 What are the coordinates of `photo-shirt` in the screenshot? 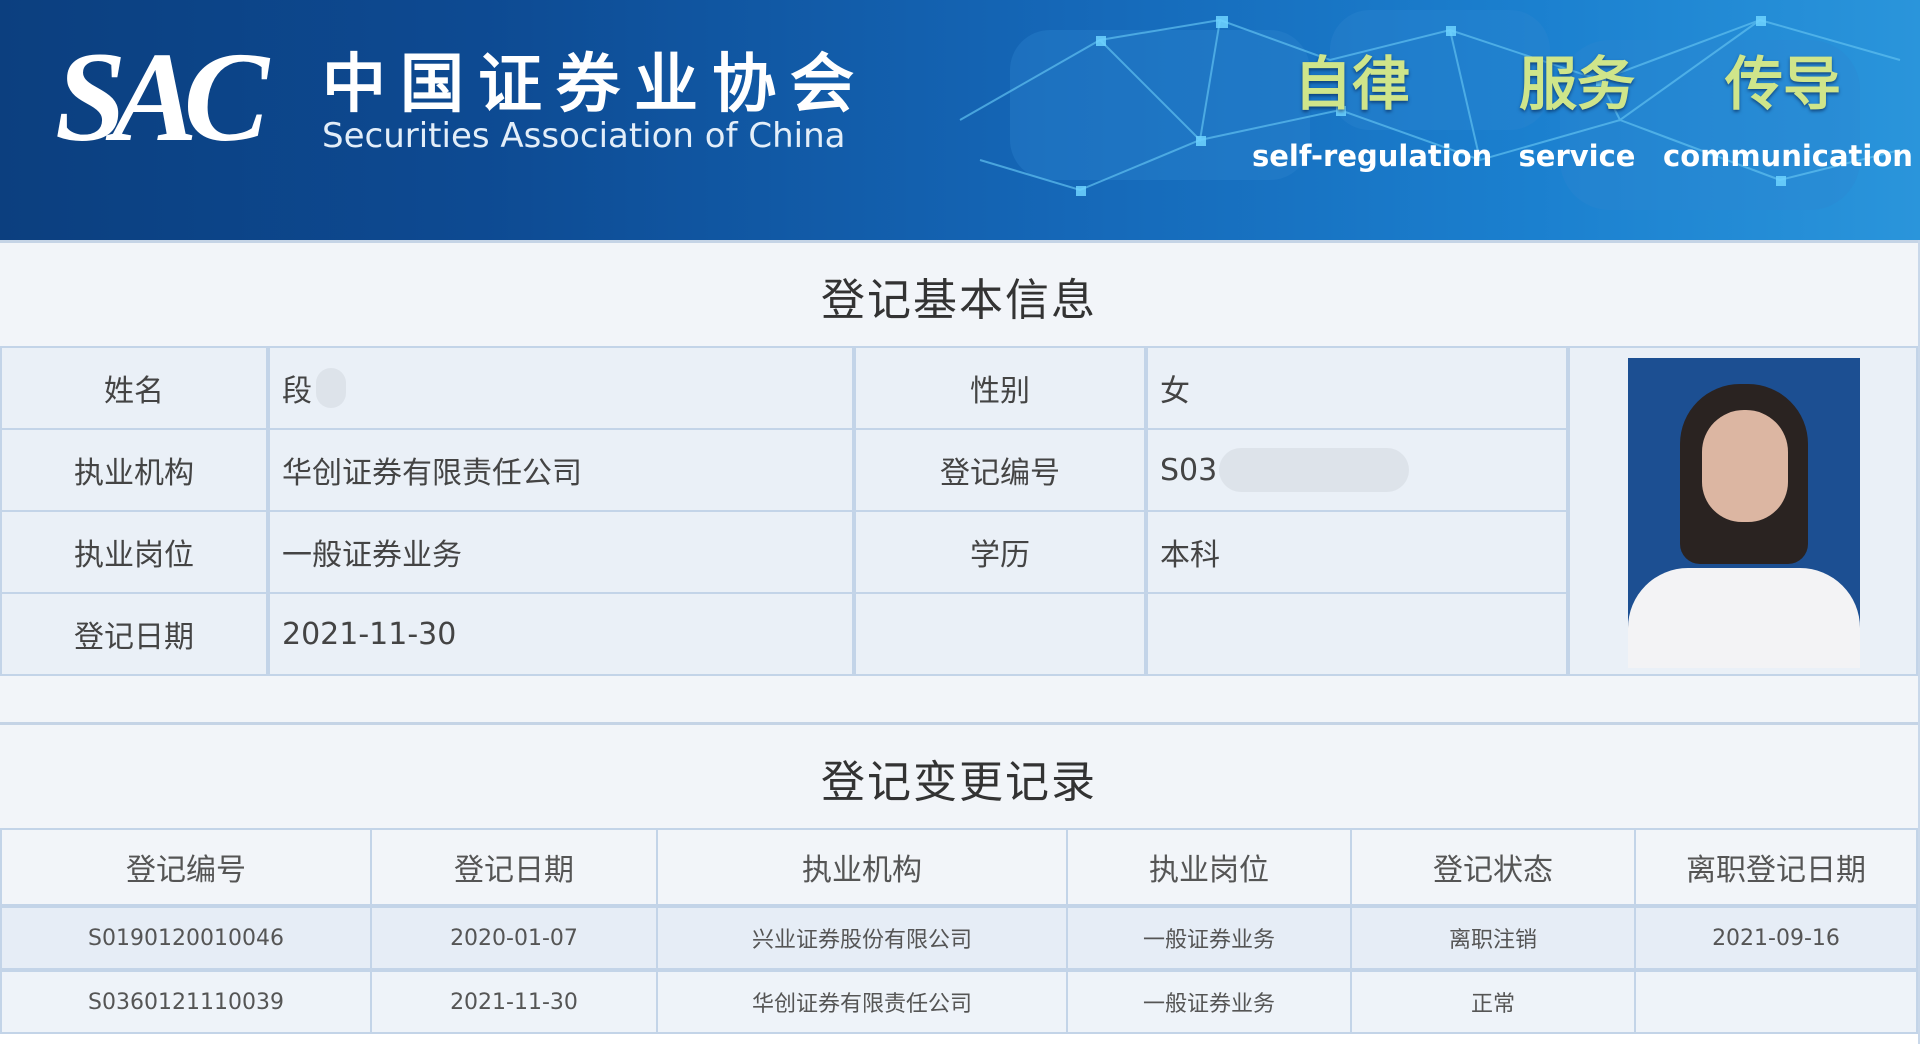 It's located at (1744, 618).